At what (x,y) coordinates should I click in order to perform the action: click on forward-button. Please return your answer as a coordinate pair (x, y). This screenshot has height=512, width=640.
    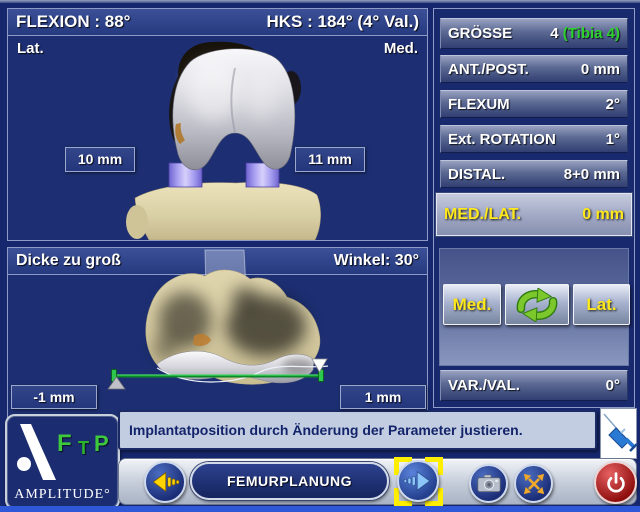
    Looking at the image, I should click on (418, 481).